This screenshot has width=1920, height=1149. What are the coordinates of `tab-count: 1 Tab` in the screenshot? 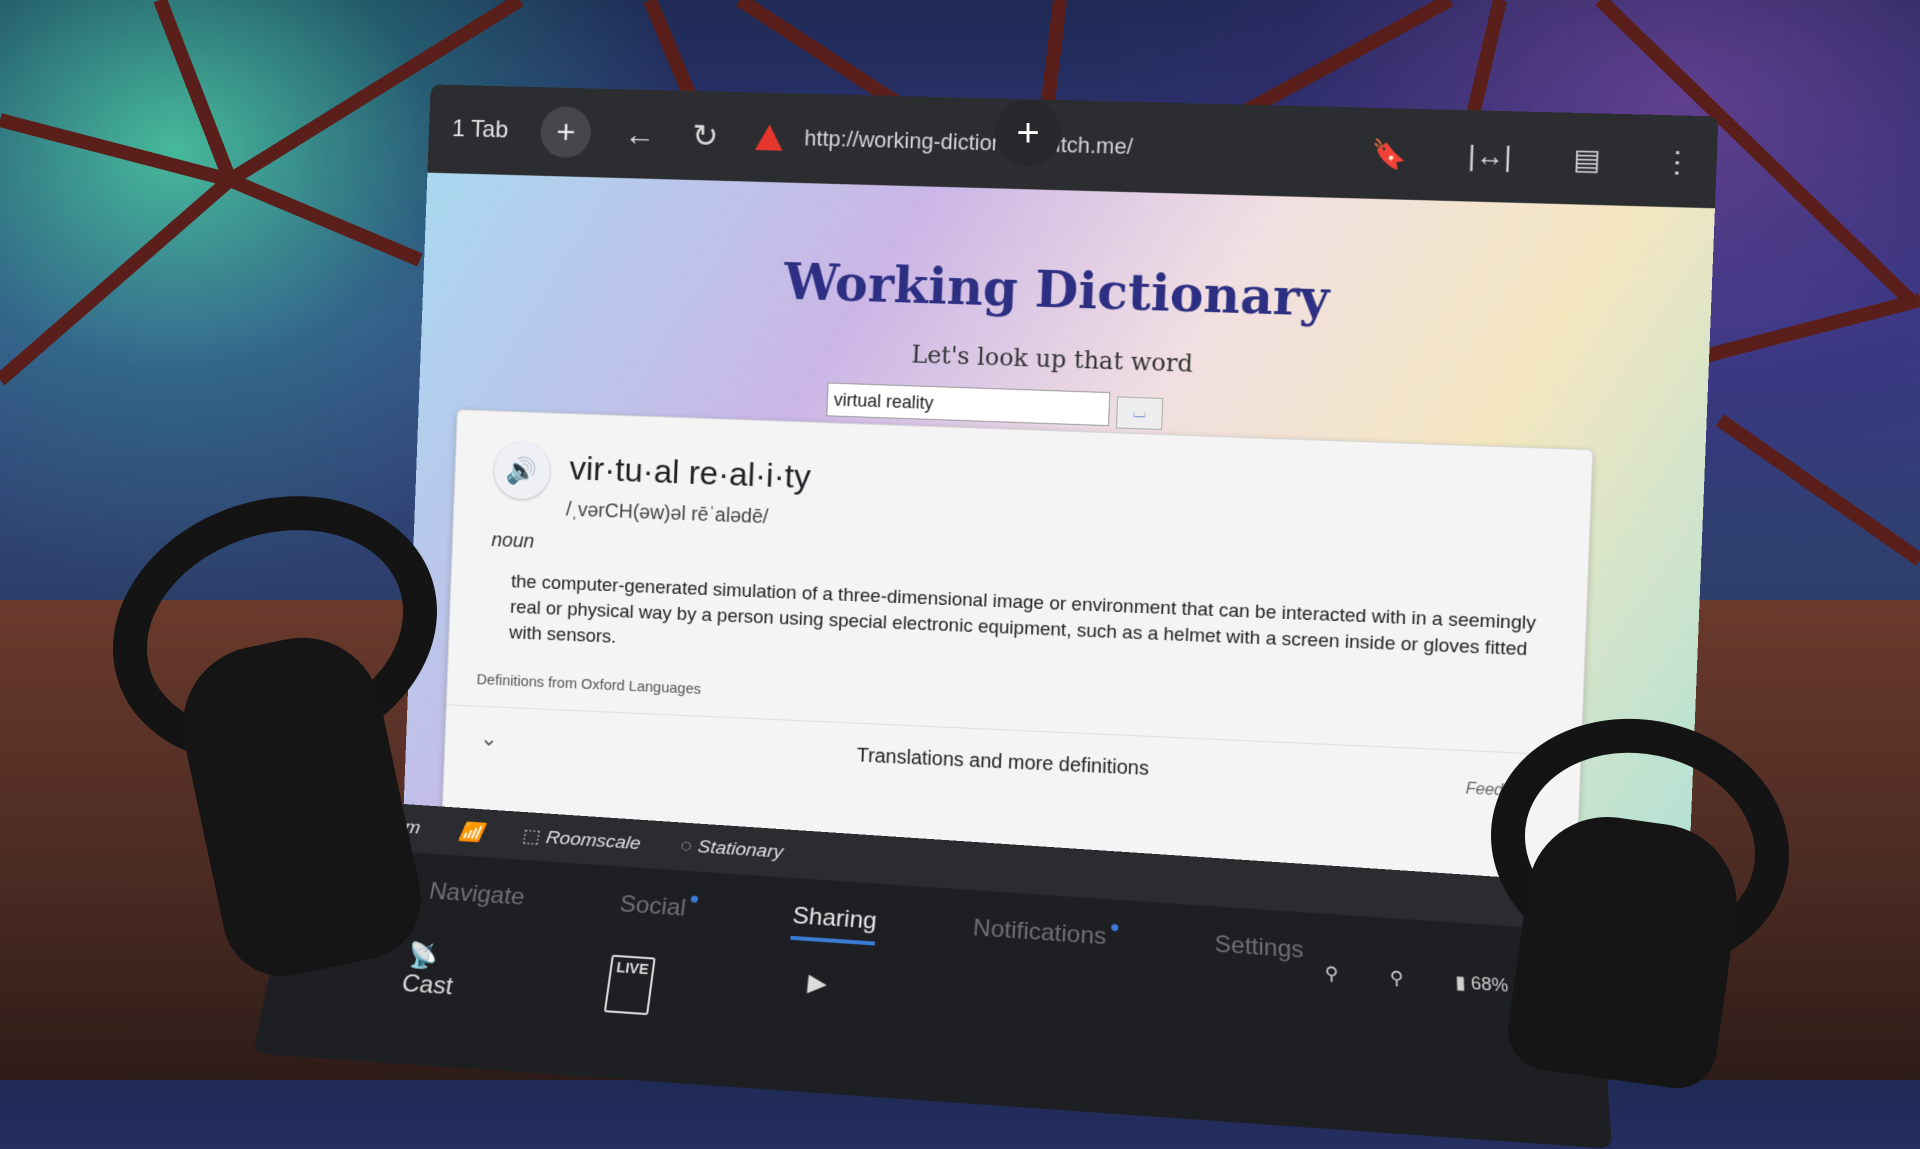 It's located at (480, 129).